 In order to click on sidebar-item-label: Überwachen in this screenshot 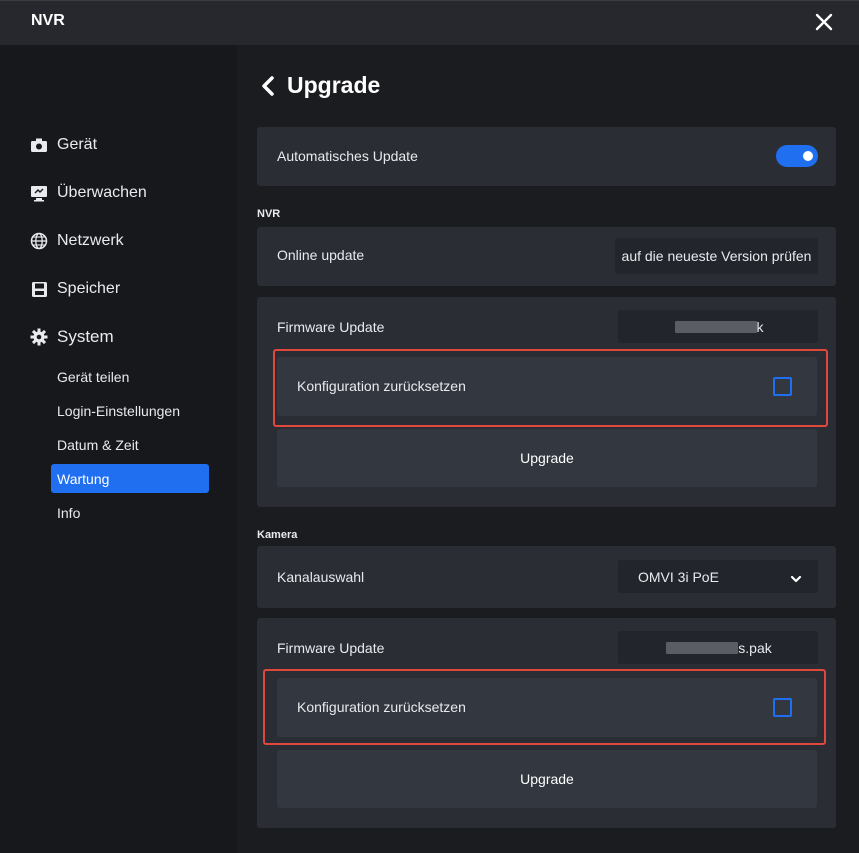, I will do `click(102, 192)`.